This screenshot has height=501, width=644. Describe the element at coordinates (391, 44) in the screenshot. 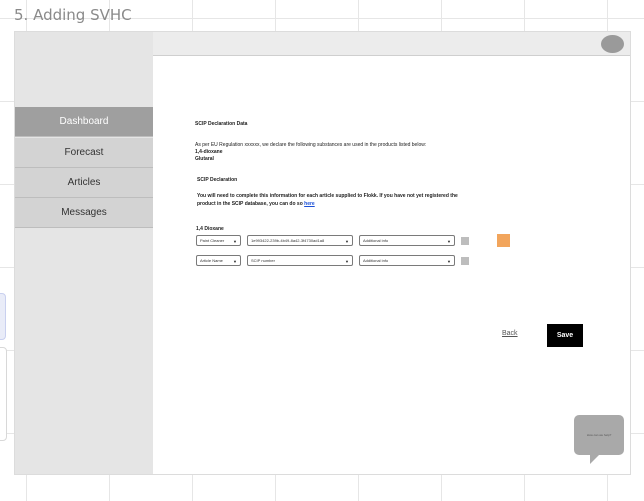

I see `top-bar` at that location.